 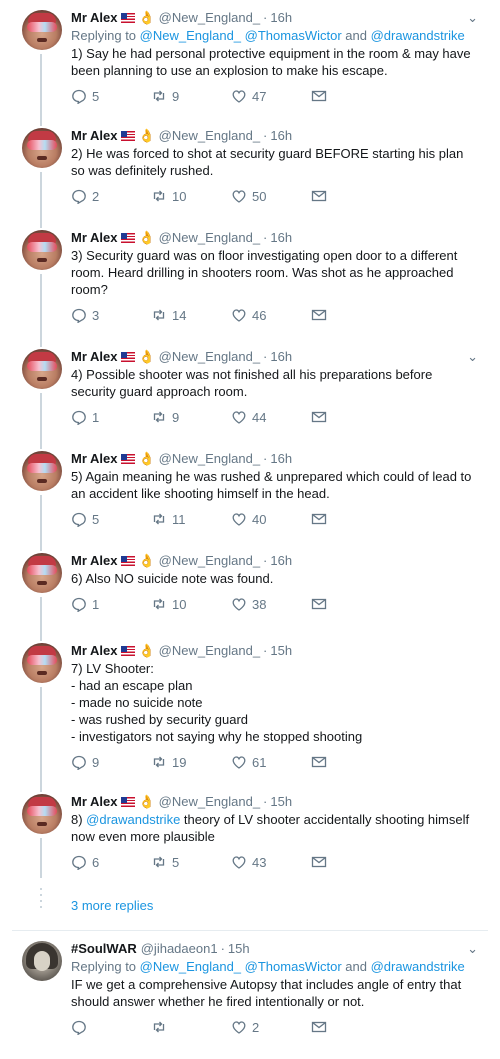 I want to click on reply-button: 9, so click(x=111, y=762).